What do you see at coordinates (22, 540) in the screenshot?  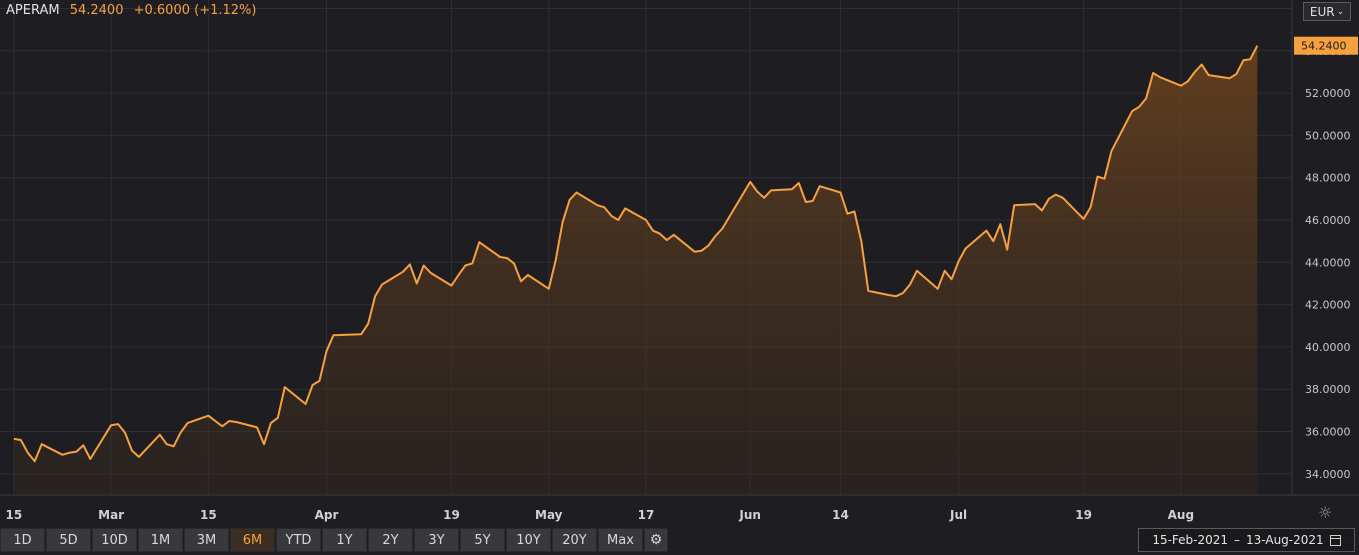 I see `range-button-1d: 1D` at bounding box center [22, 540].